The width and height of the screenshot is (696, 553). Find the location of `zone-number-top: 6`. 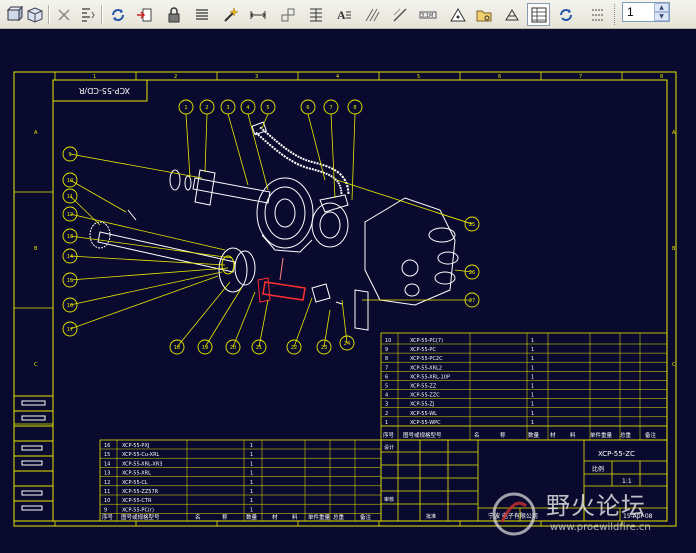

zone-number-top: 6 is located at coordinates (499, 77).